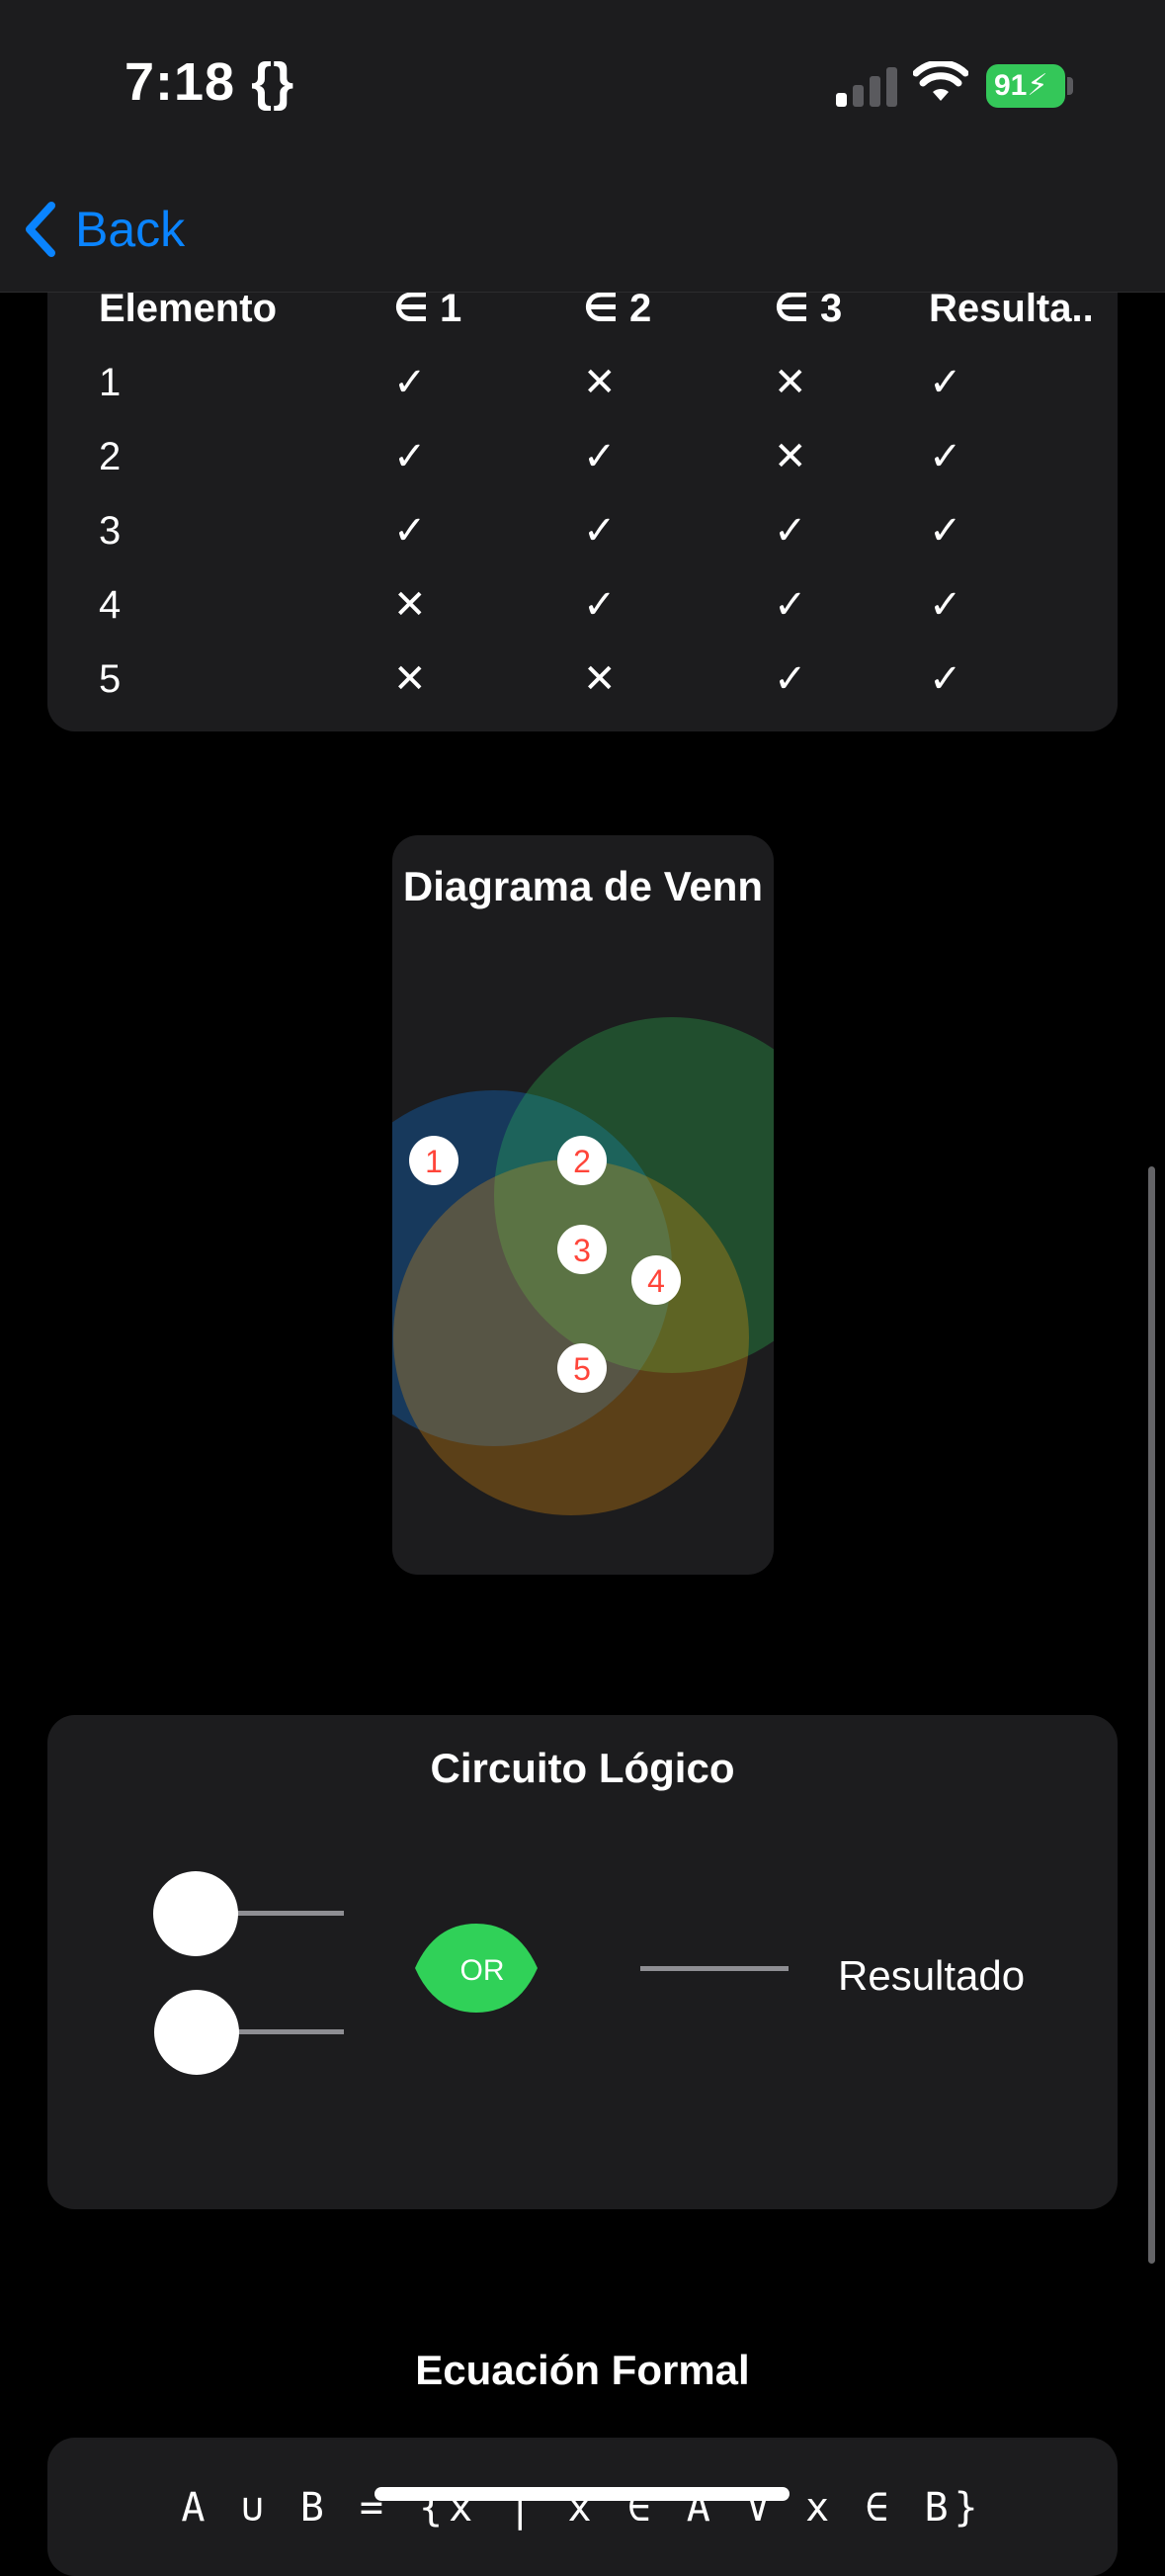 This screenshot has width=1165, height=2576. Describe the element at coordinates (582, 230) in the screenshot. I see `navigation-bar: Back` at that location.